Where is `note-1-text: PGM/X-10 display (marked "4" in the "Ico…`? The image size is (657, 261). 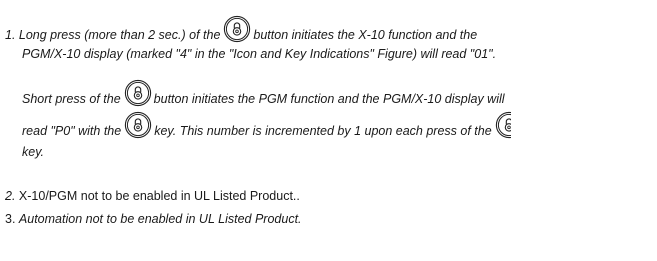 note-1-text: PGM/X-10 display (marked "4" in the "Ico… is located at coordinates (259, 54).